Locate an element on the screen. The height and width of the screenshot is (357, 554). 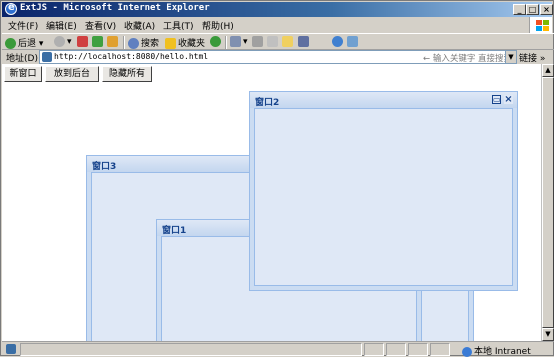
status-text-cell is located at coordinates (191, 349).